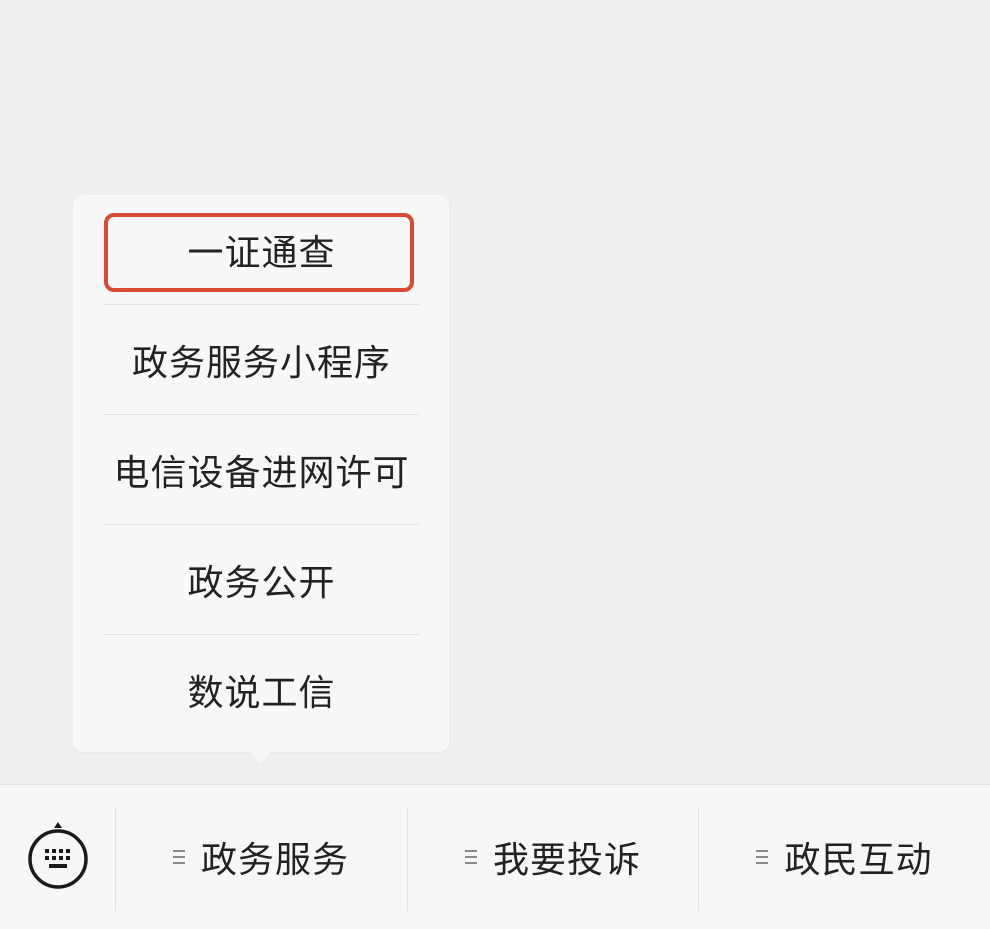 Image resolution: width=990 pixels, height=929 pixels. I want to click on tab-complaint: 我要投诉, so click(553, 857).